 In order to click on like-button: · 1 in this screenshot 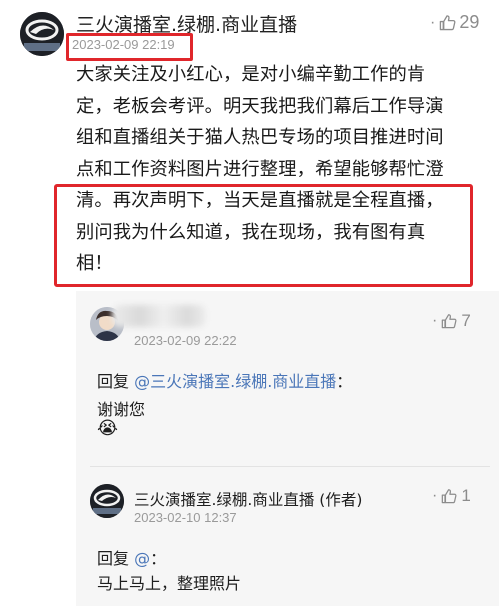, I will do `click(451, 496)`.